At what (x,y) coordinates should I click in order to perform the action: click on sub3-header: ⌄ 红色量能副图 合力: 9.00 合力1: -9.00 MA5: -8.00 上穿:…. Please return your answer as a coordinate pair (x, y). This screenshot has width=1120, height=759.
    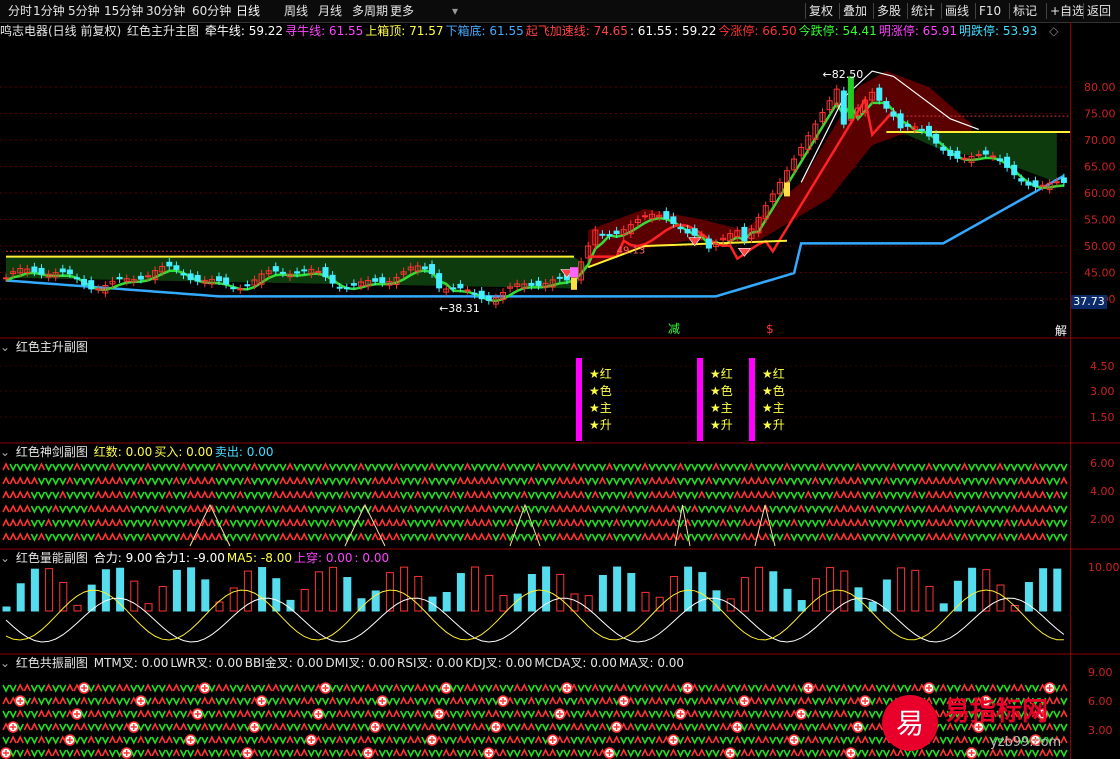
    Looking at the image, I should click on (196, 558).